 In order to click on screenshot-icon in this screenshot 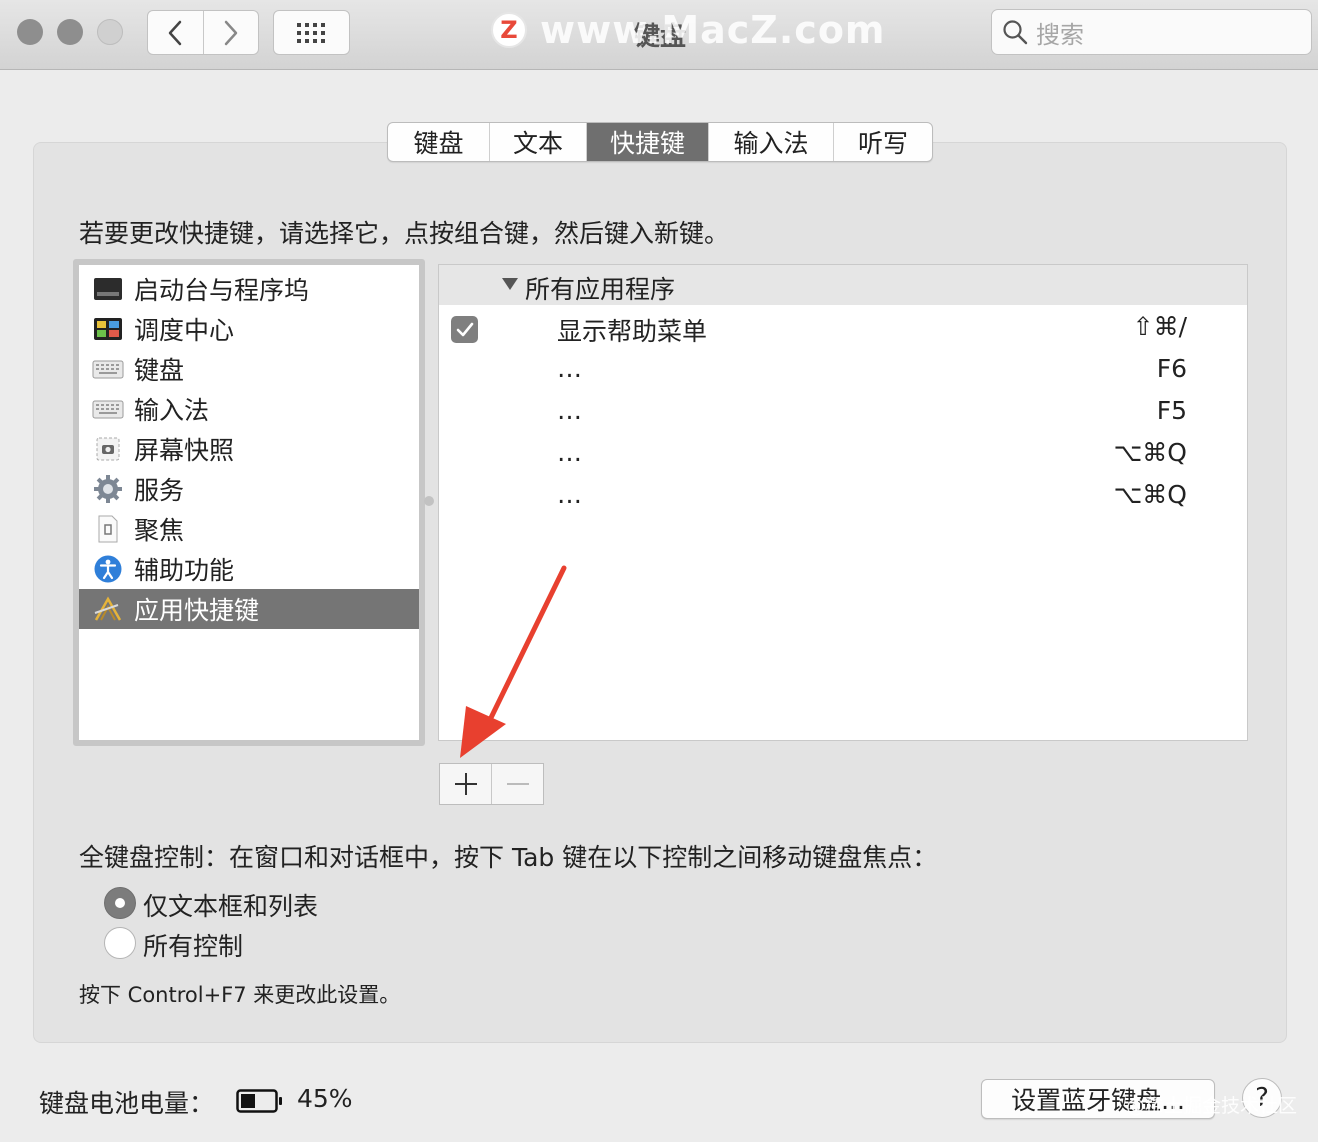, I will do `click(108, 449)`.